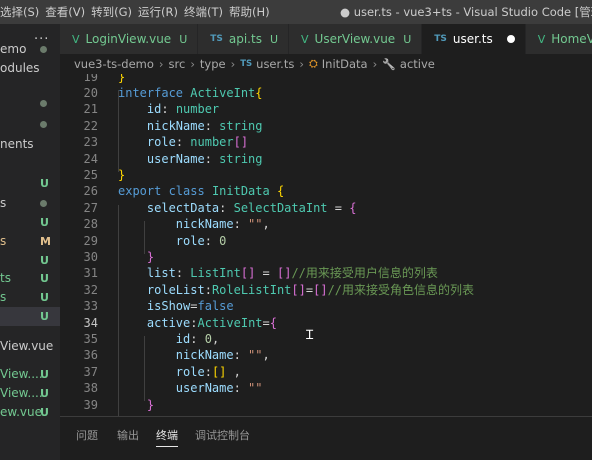 Image resolution: width=592 pixels, height=460 pixels. What do you see at coordinates (162, 12) in the screenshot?
I see `menu-item: 运行(R)` at bounding box center [162, 12].